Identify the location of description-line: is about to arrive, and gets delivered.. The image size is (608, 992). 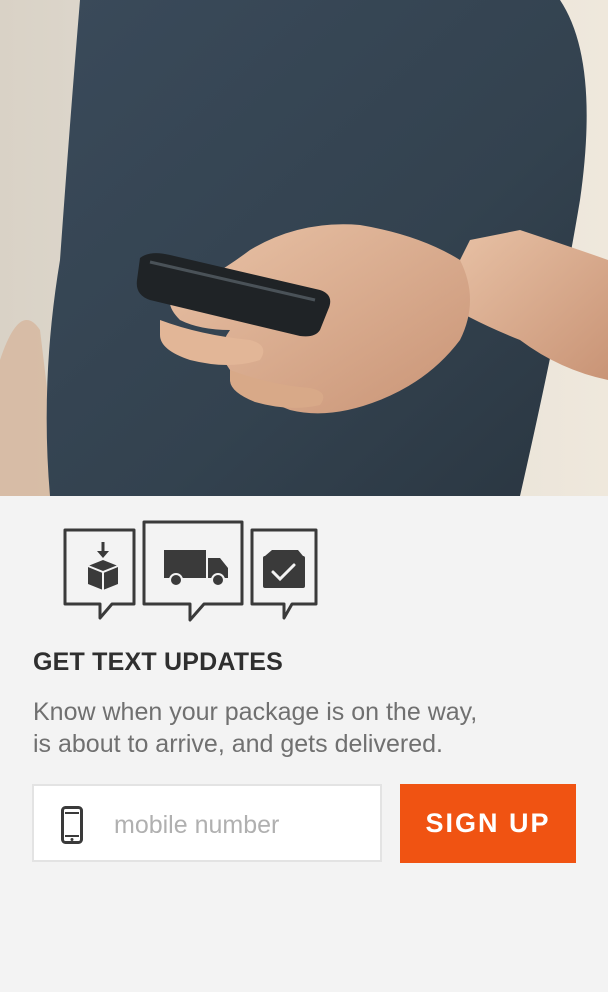
(238, 744).